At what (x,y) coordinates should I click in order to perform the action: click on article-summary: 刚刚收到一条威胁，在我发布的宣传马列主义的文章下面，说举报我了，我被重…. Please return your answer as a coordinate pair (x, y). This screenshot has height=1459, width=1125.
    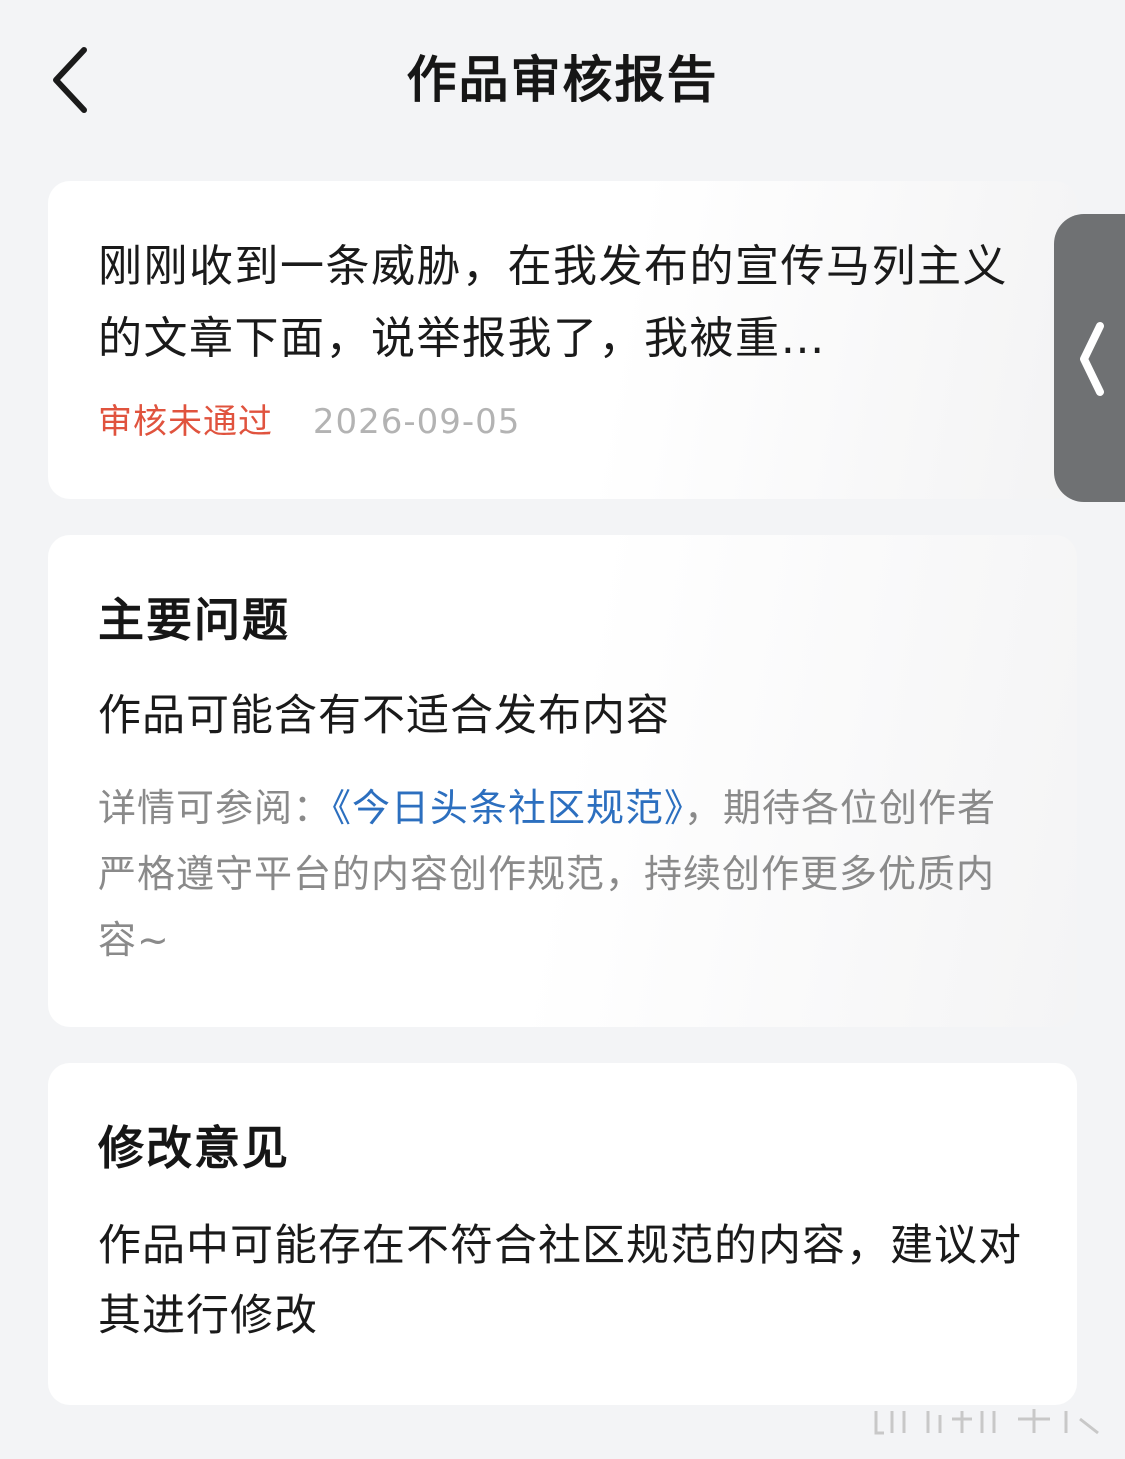
    Looking at the image, I should click on (553, 302).